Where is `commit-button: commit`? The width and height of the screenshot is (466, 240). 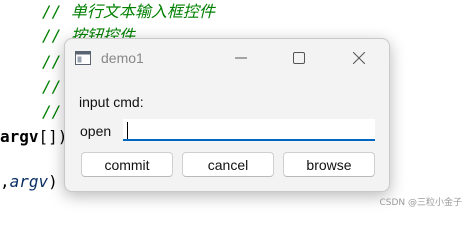 commit-button: commit is located at coordinates (127, 164).